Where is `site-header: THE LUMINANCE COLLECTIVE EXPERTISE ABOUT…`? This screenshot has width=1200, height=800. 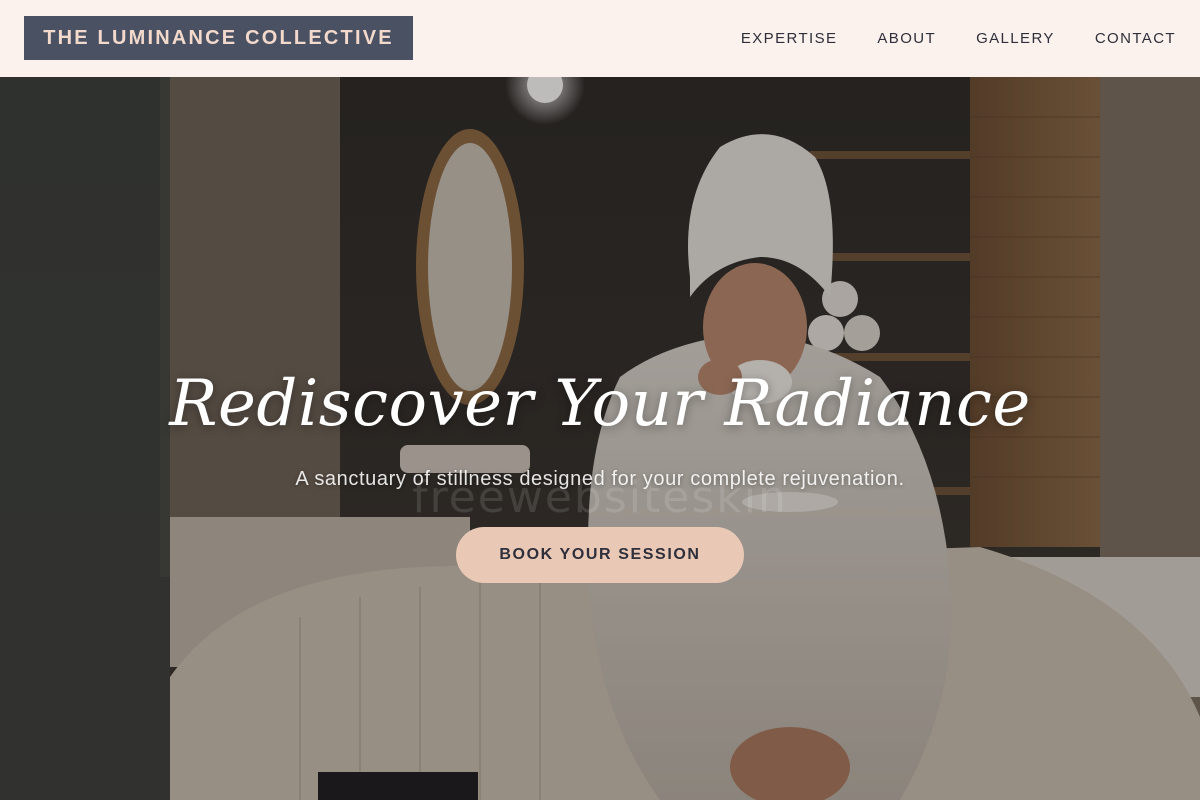
site-header: THE LUMINANCE COLLECTIVE EXPERTISE ABOUT… is located at coordinates (600, 38).